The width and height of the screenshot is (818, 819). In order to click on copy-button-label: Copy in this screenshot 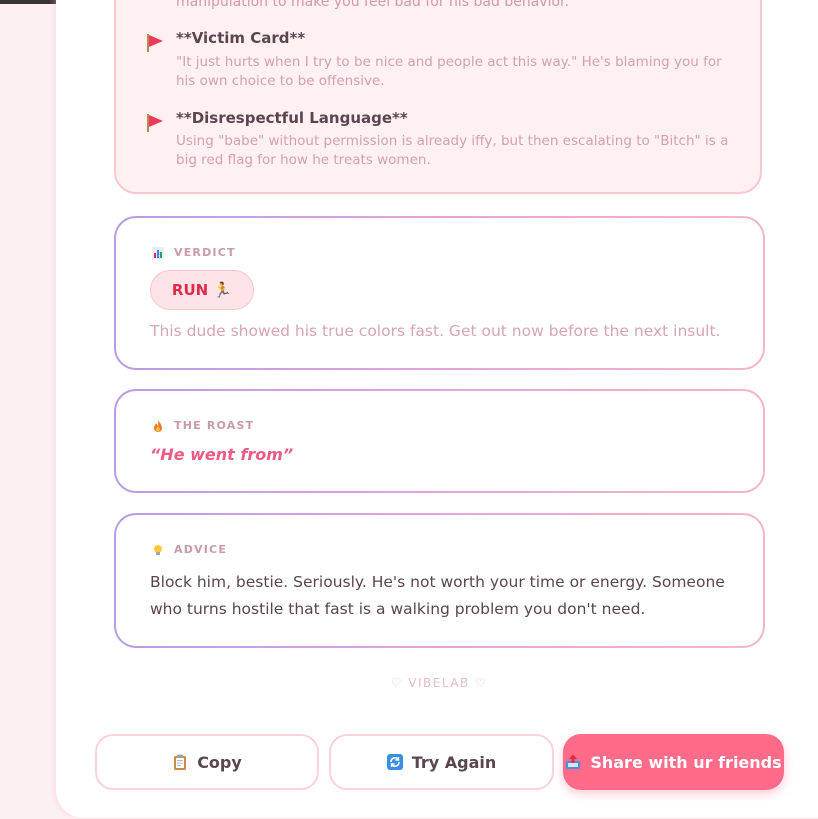, I will do `click(219, 762)`.